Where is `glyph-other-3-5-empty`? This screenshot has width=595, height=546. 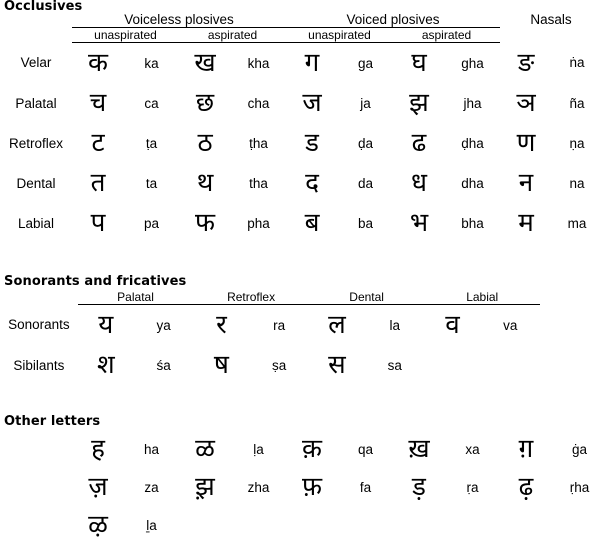 glyph-other-3-5-empty is located at coordinates (526, 525).